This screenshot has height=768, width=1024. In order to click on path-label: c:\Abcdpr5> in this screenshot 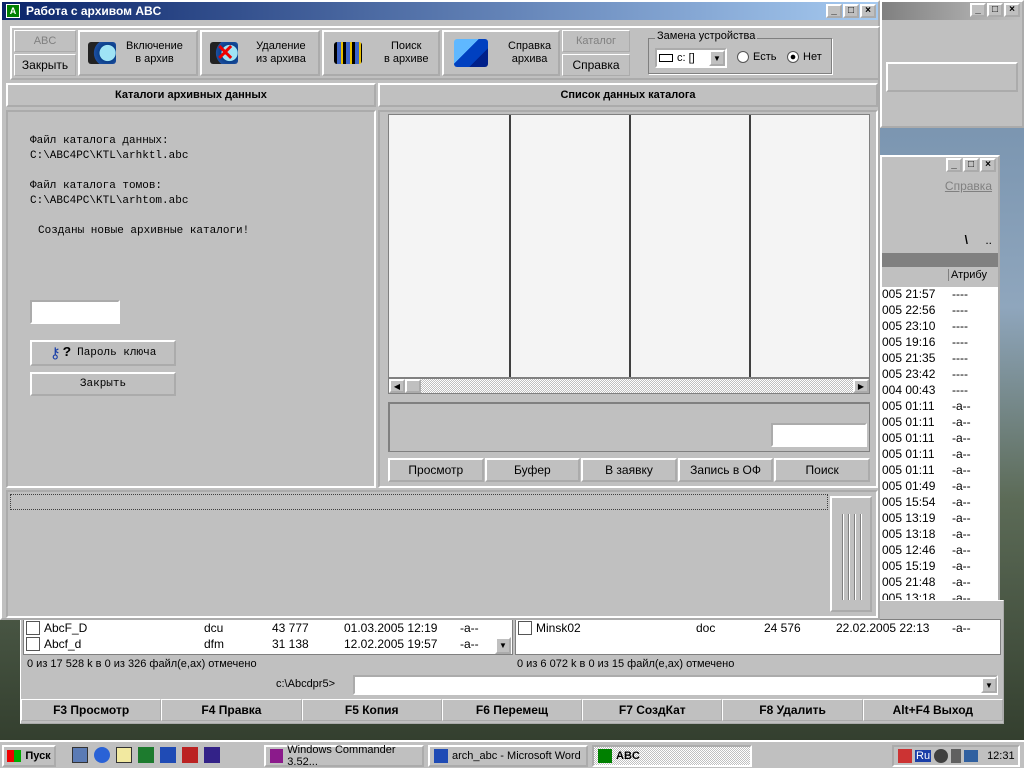, I will do `click(306, 684)`.